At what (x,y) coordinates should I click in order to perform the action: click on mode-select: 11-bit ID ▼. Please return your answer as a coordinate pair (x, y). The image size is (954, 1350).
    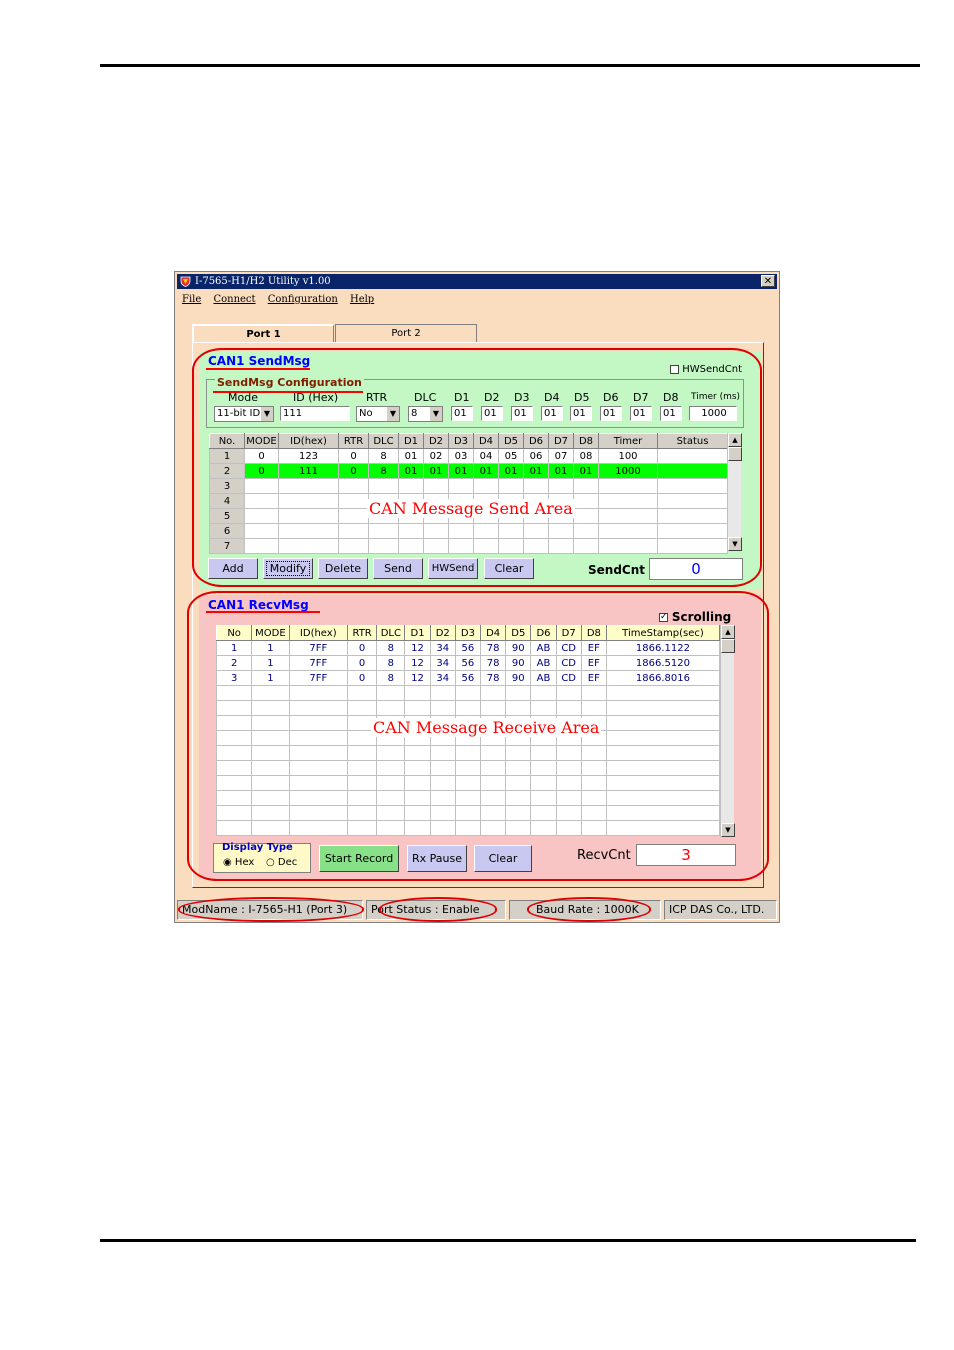
    Looking at the image, I should click on (244, 414).